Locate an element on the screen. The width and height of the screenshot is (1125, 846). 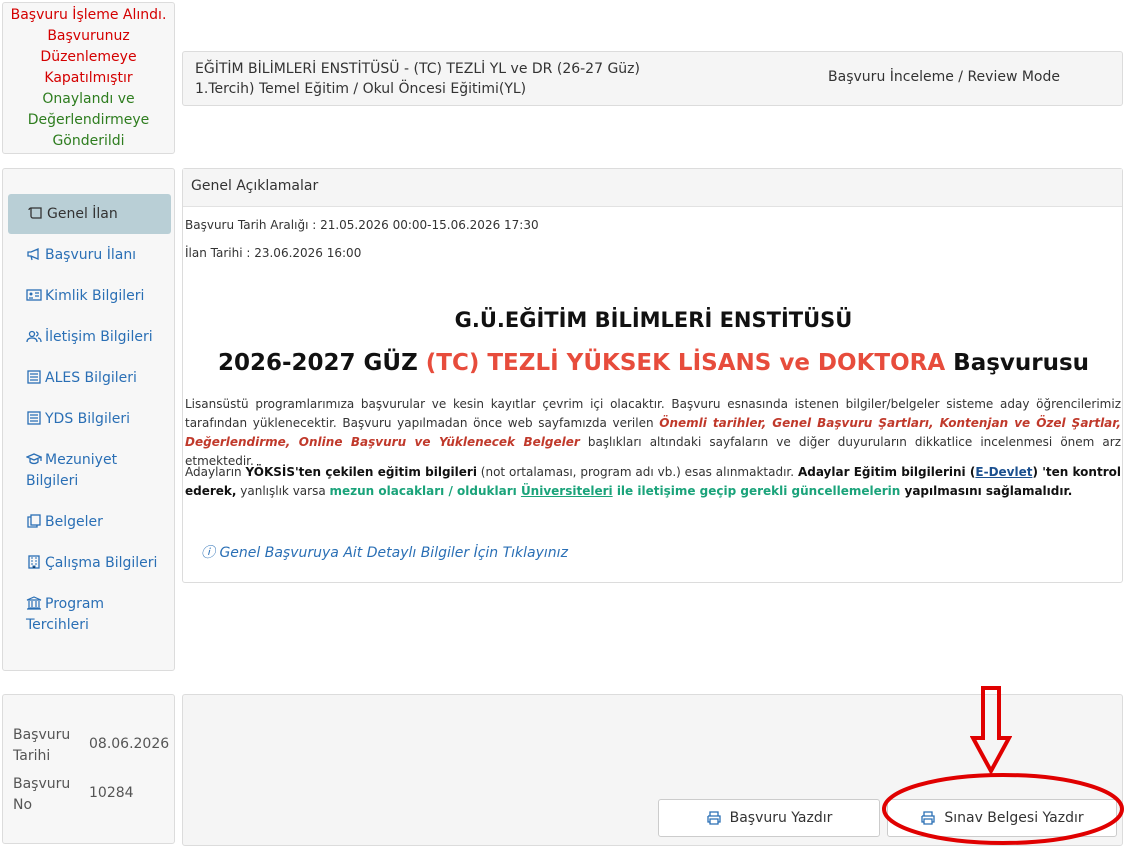
sidebar-item-program-tercihleri: Program Tercihleri is located at coordinates (89, 615).